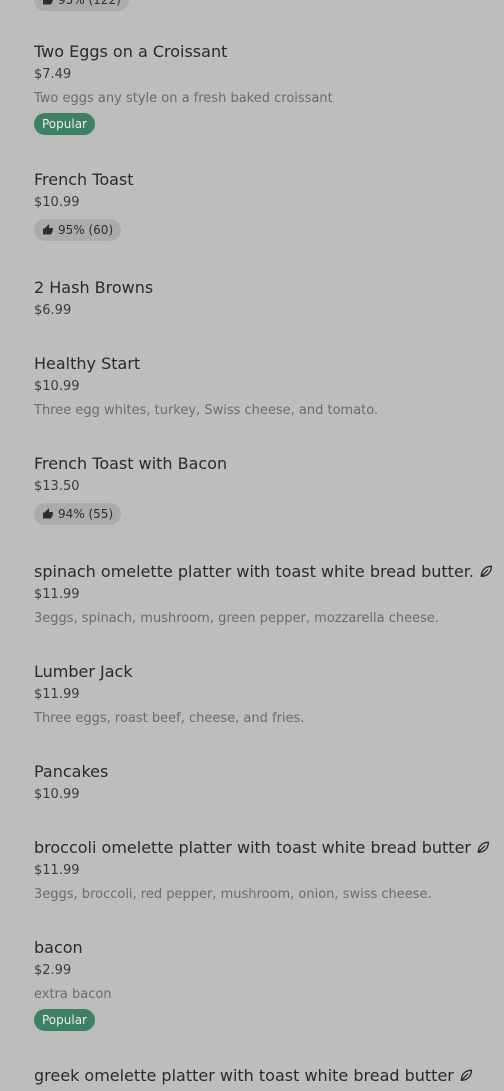 This screenshot has height=1091, width=504. What do you see at coordinates (264, 984) in the screenshot?
I see `menu-item: bacon $2.99 extra bacon Popular` at bounding box center [264, 984].